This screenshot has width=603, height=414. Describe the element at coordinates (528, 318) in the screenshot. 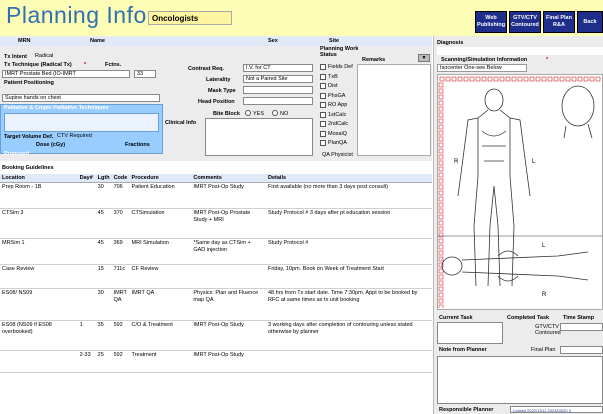

I see `completed-task-label: Completed Task` at that location.